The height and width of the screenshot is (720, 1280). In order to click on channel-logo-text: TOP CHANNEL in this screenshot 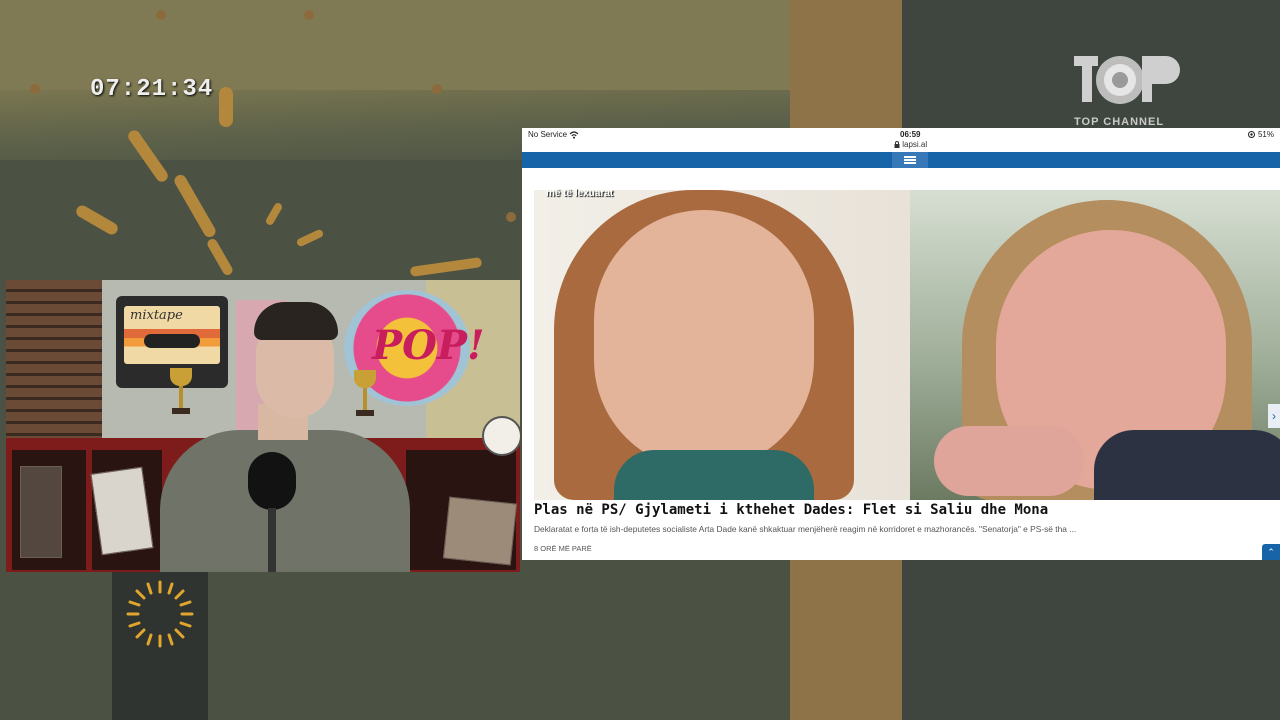, I will do `click(1119, 122)`.